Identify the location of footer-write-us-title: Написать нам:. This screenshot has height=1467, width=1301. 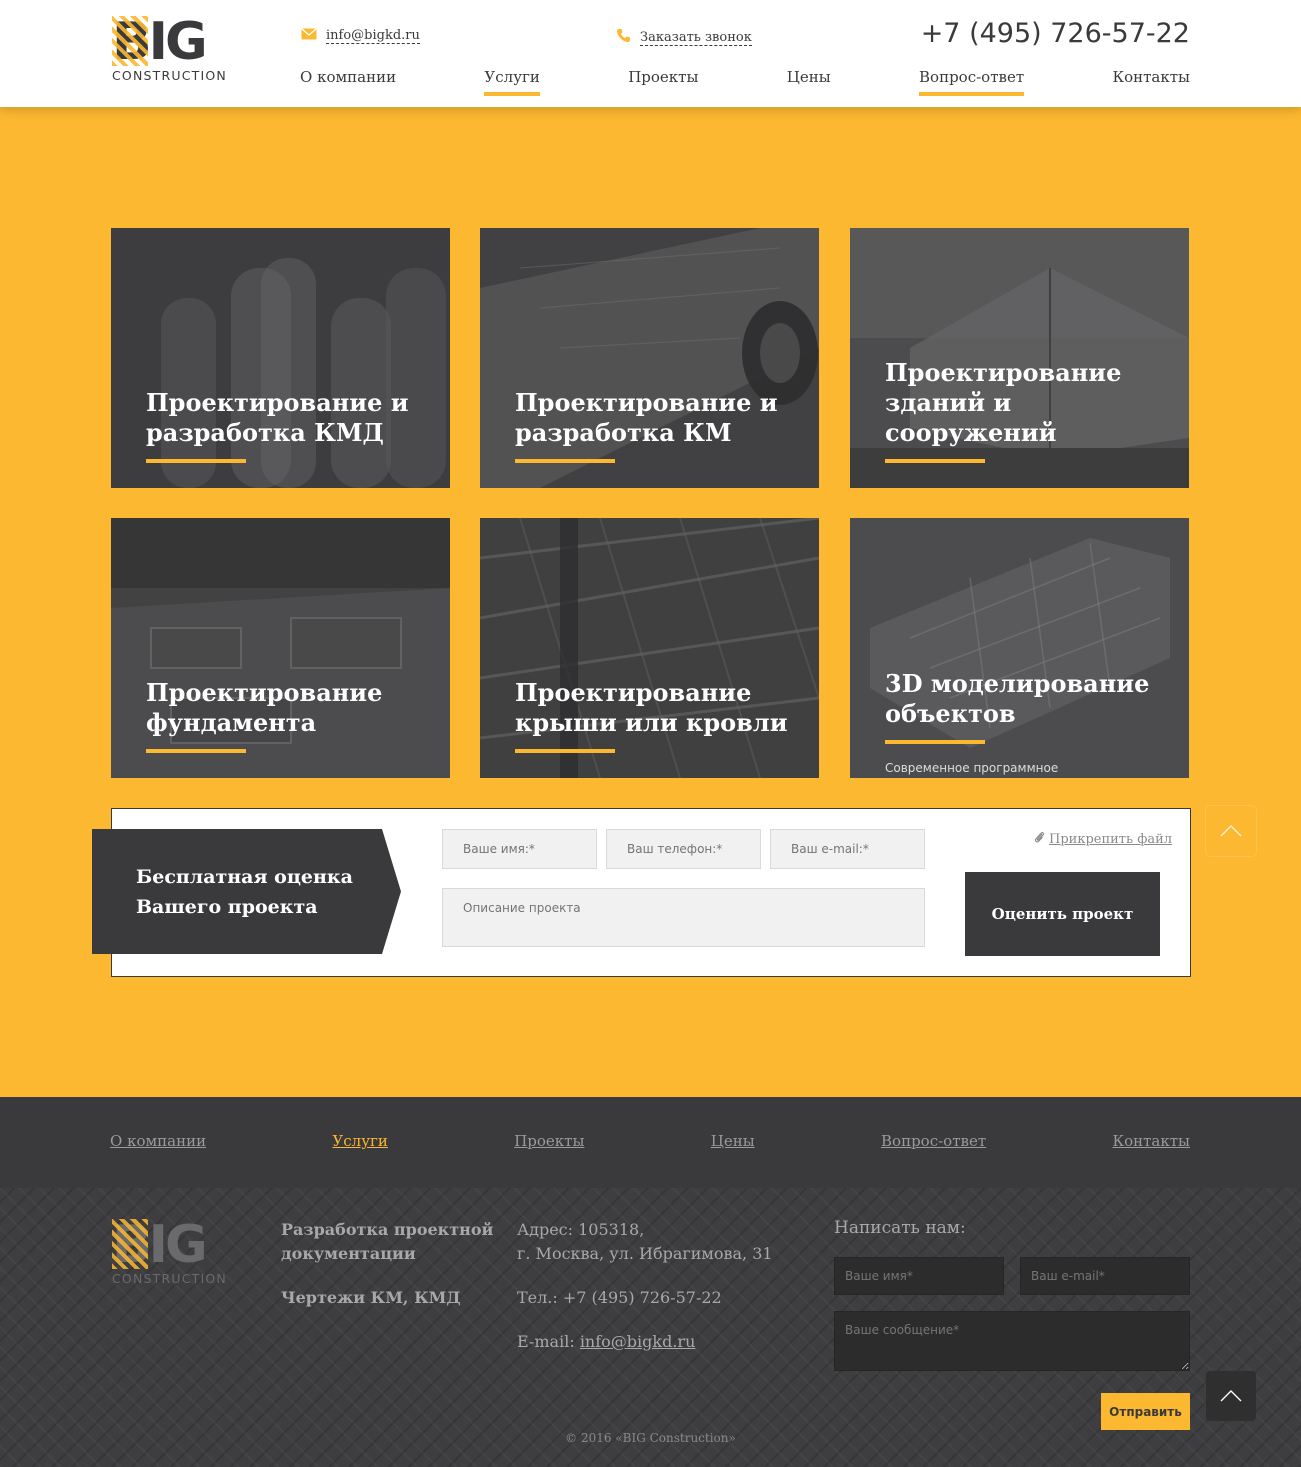
(900, 1228).